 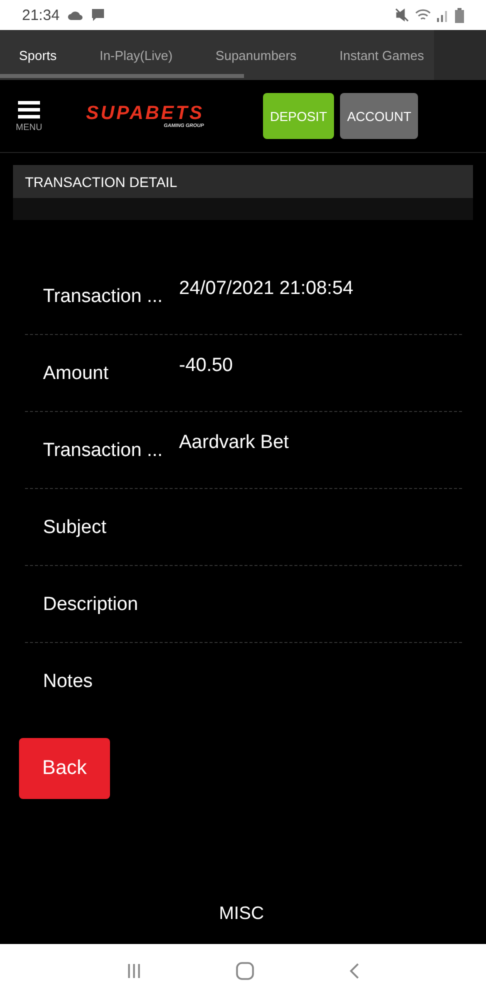 What do you see at coordinates (245, 972) in the screenshot?
I see `home-icon` at bounding box center [245, 972].